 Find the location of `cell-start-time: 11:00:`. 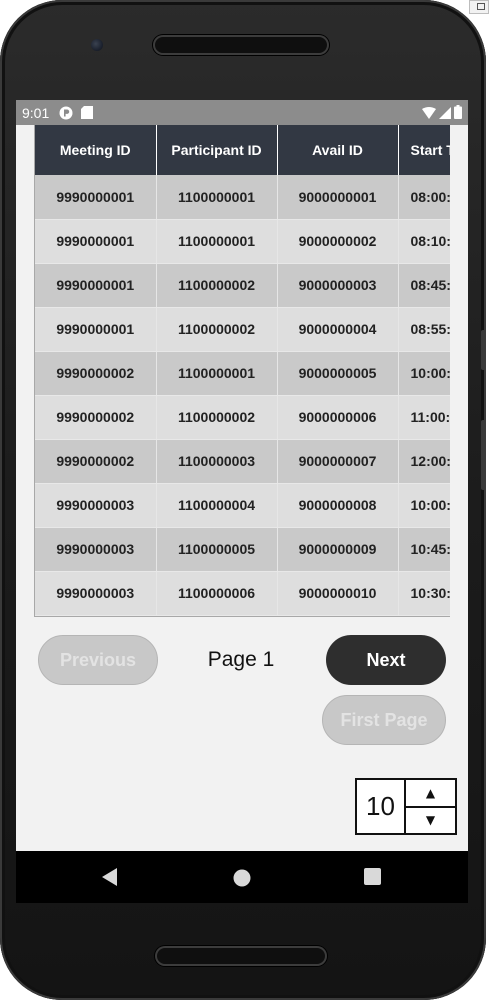

cell-start-time: 11:00: is located at coordinates (424, 417).